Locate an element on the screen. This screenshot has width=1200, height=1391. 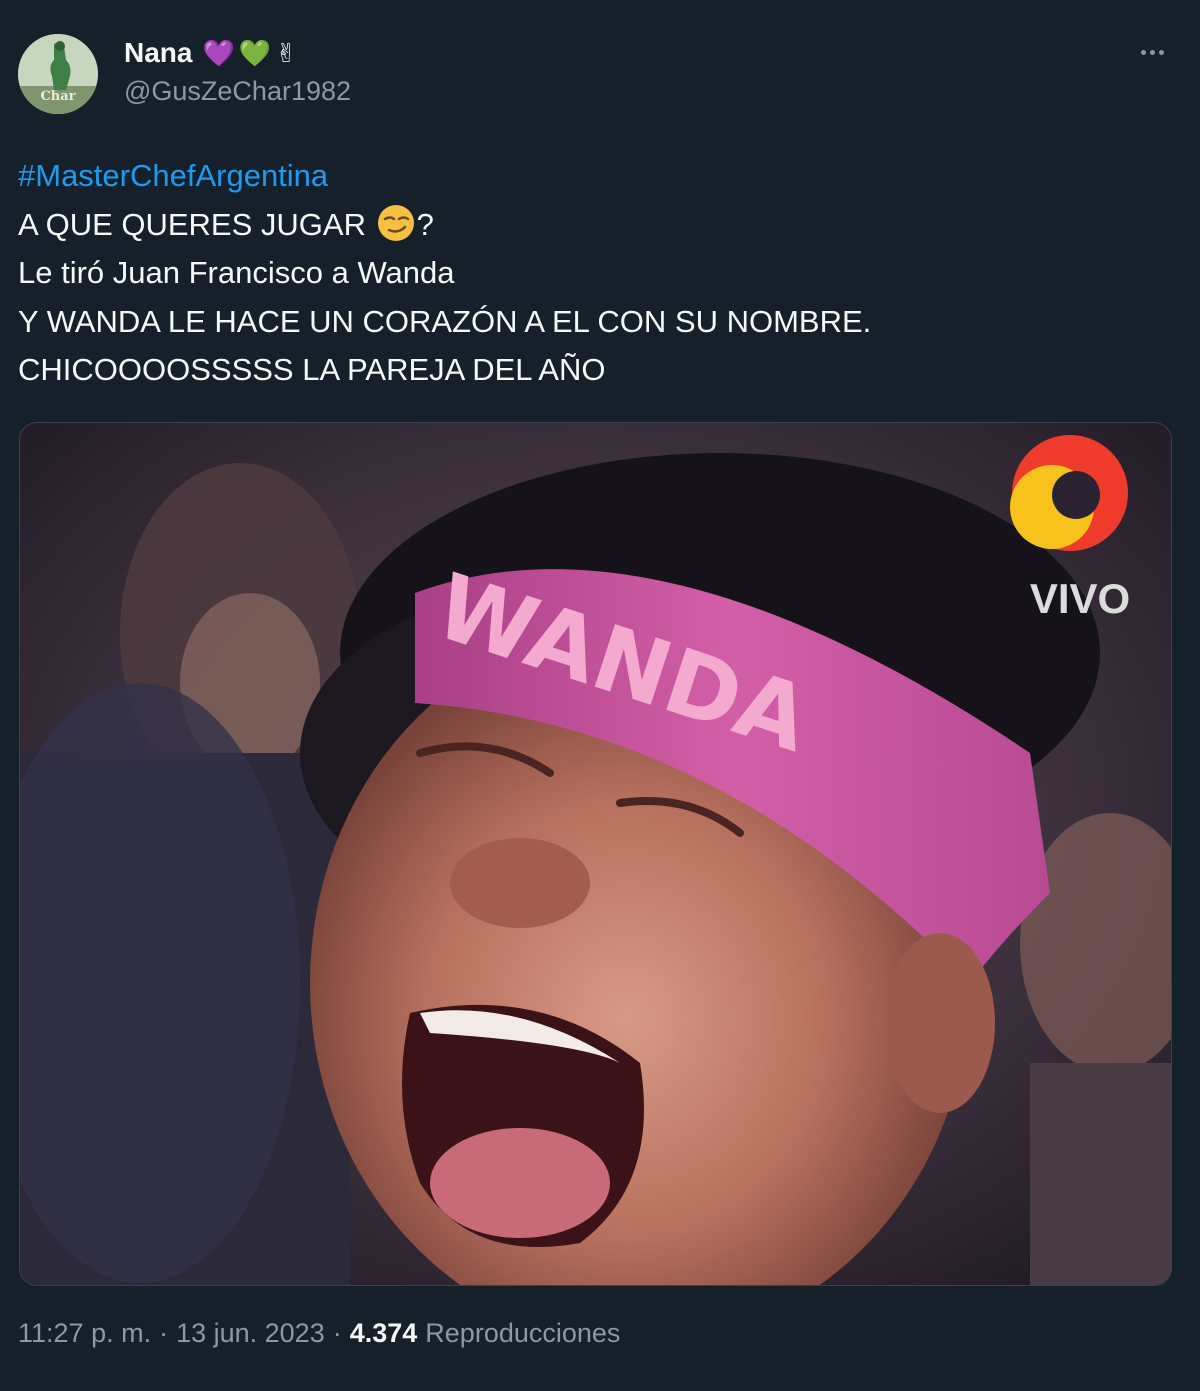
avatar-logo-text: Char is located at coordinates (57, 96).